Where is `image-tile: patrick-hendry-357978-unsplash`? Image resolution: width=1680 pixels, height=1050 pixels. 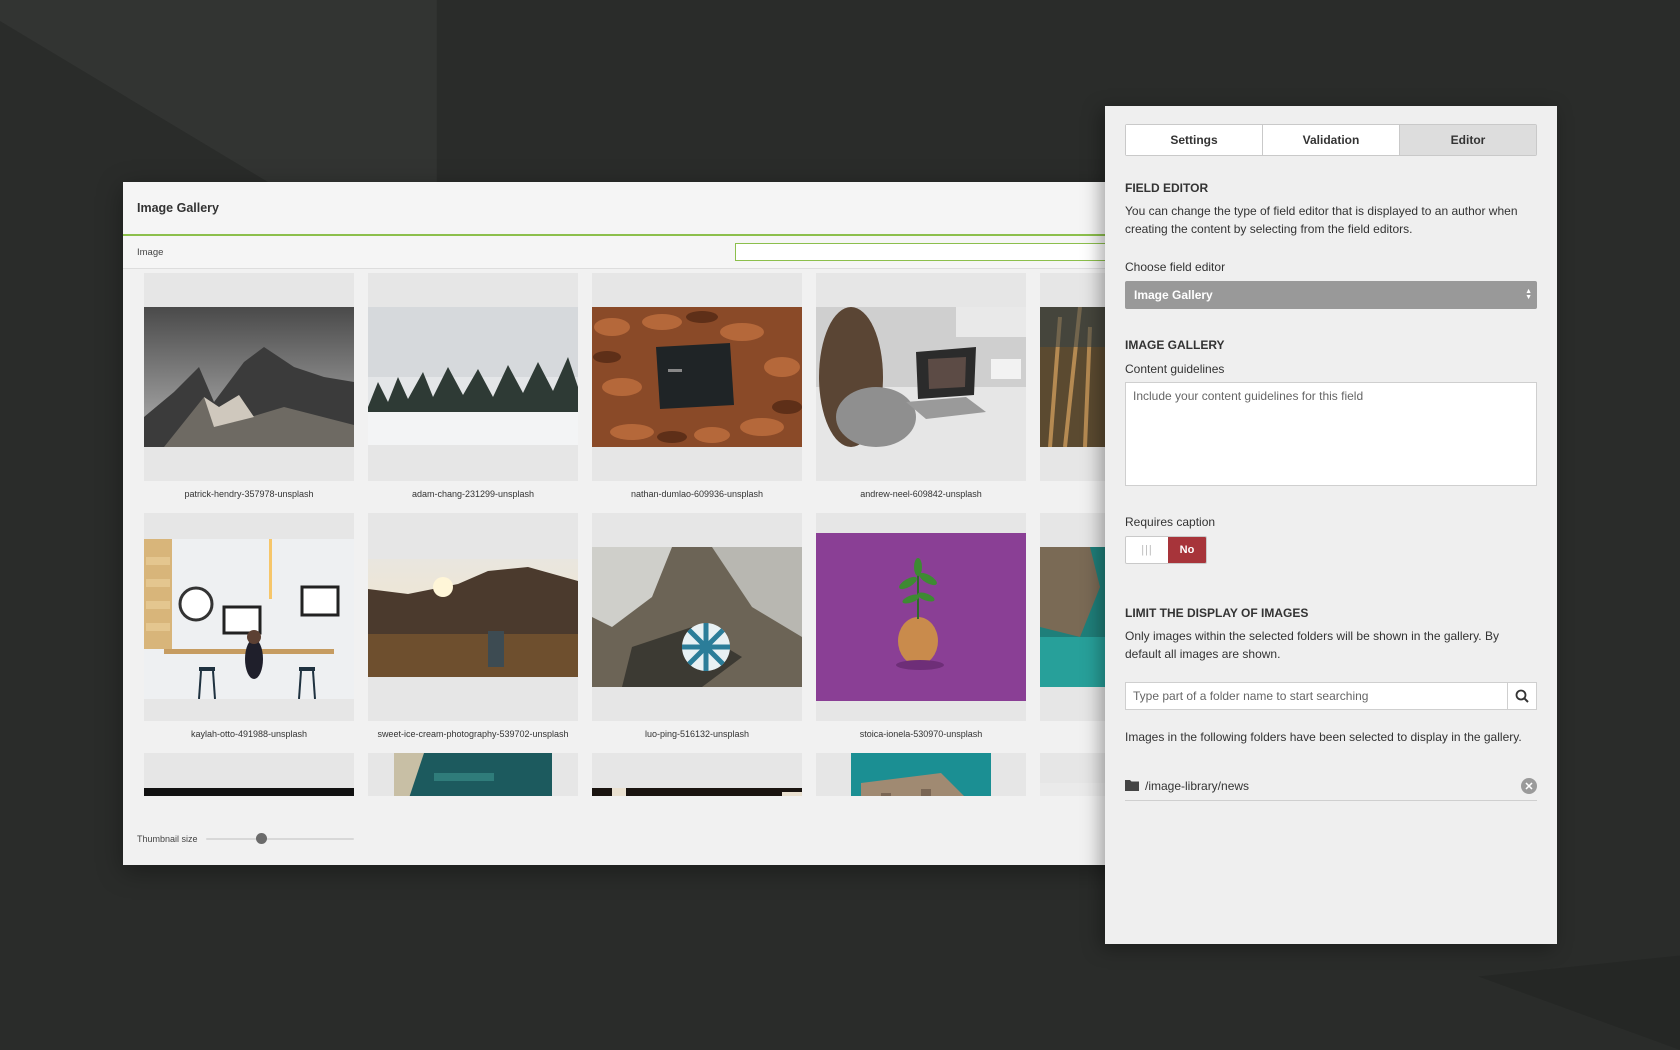
image-tile: patrick-hendry-357978-unsplash is located at coordinates (249, 386).